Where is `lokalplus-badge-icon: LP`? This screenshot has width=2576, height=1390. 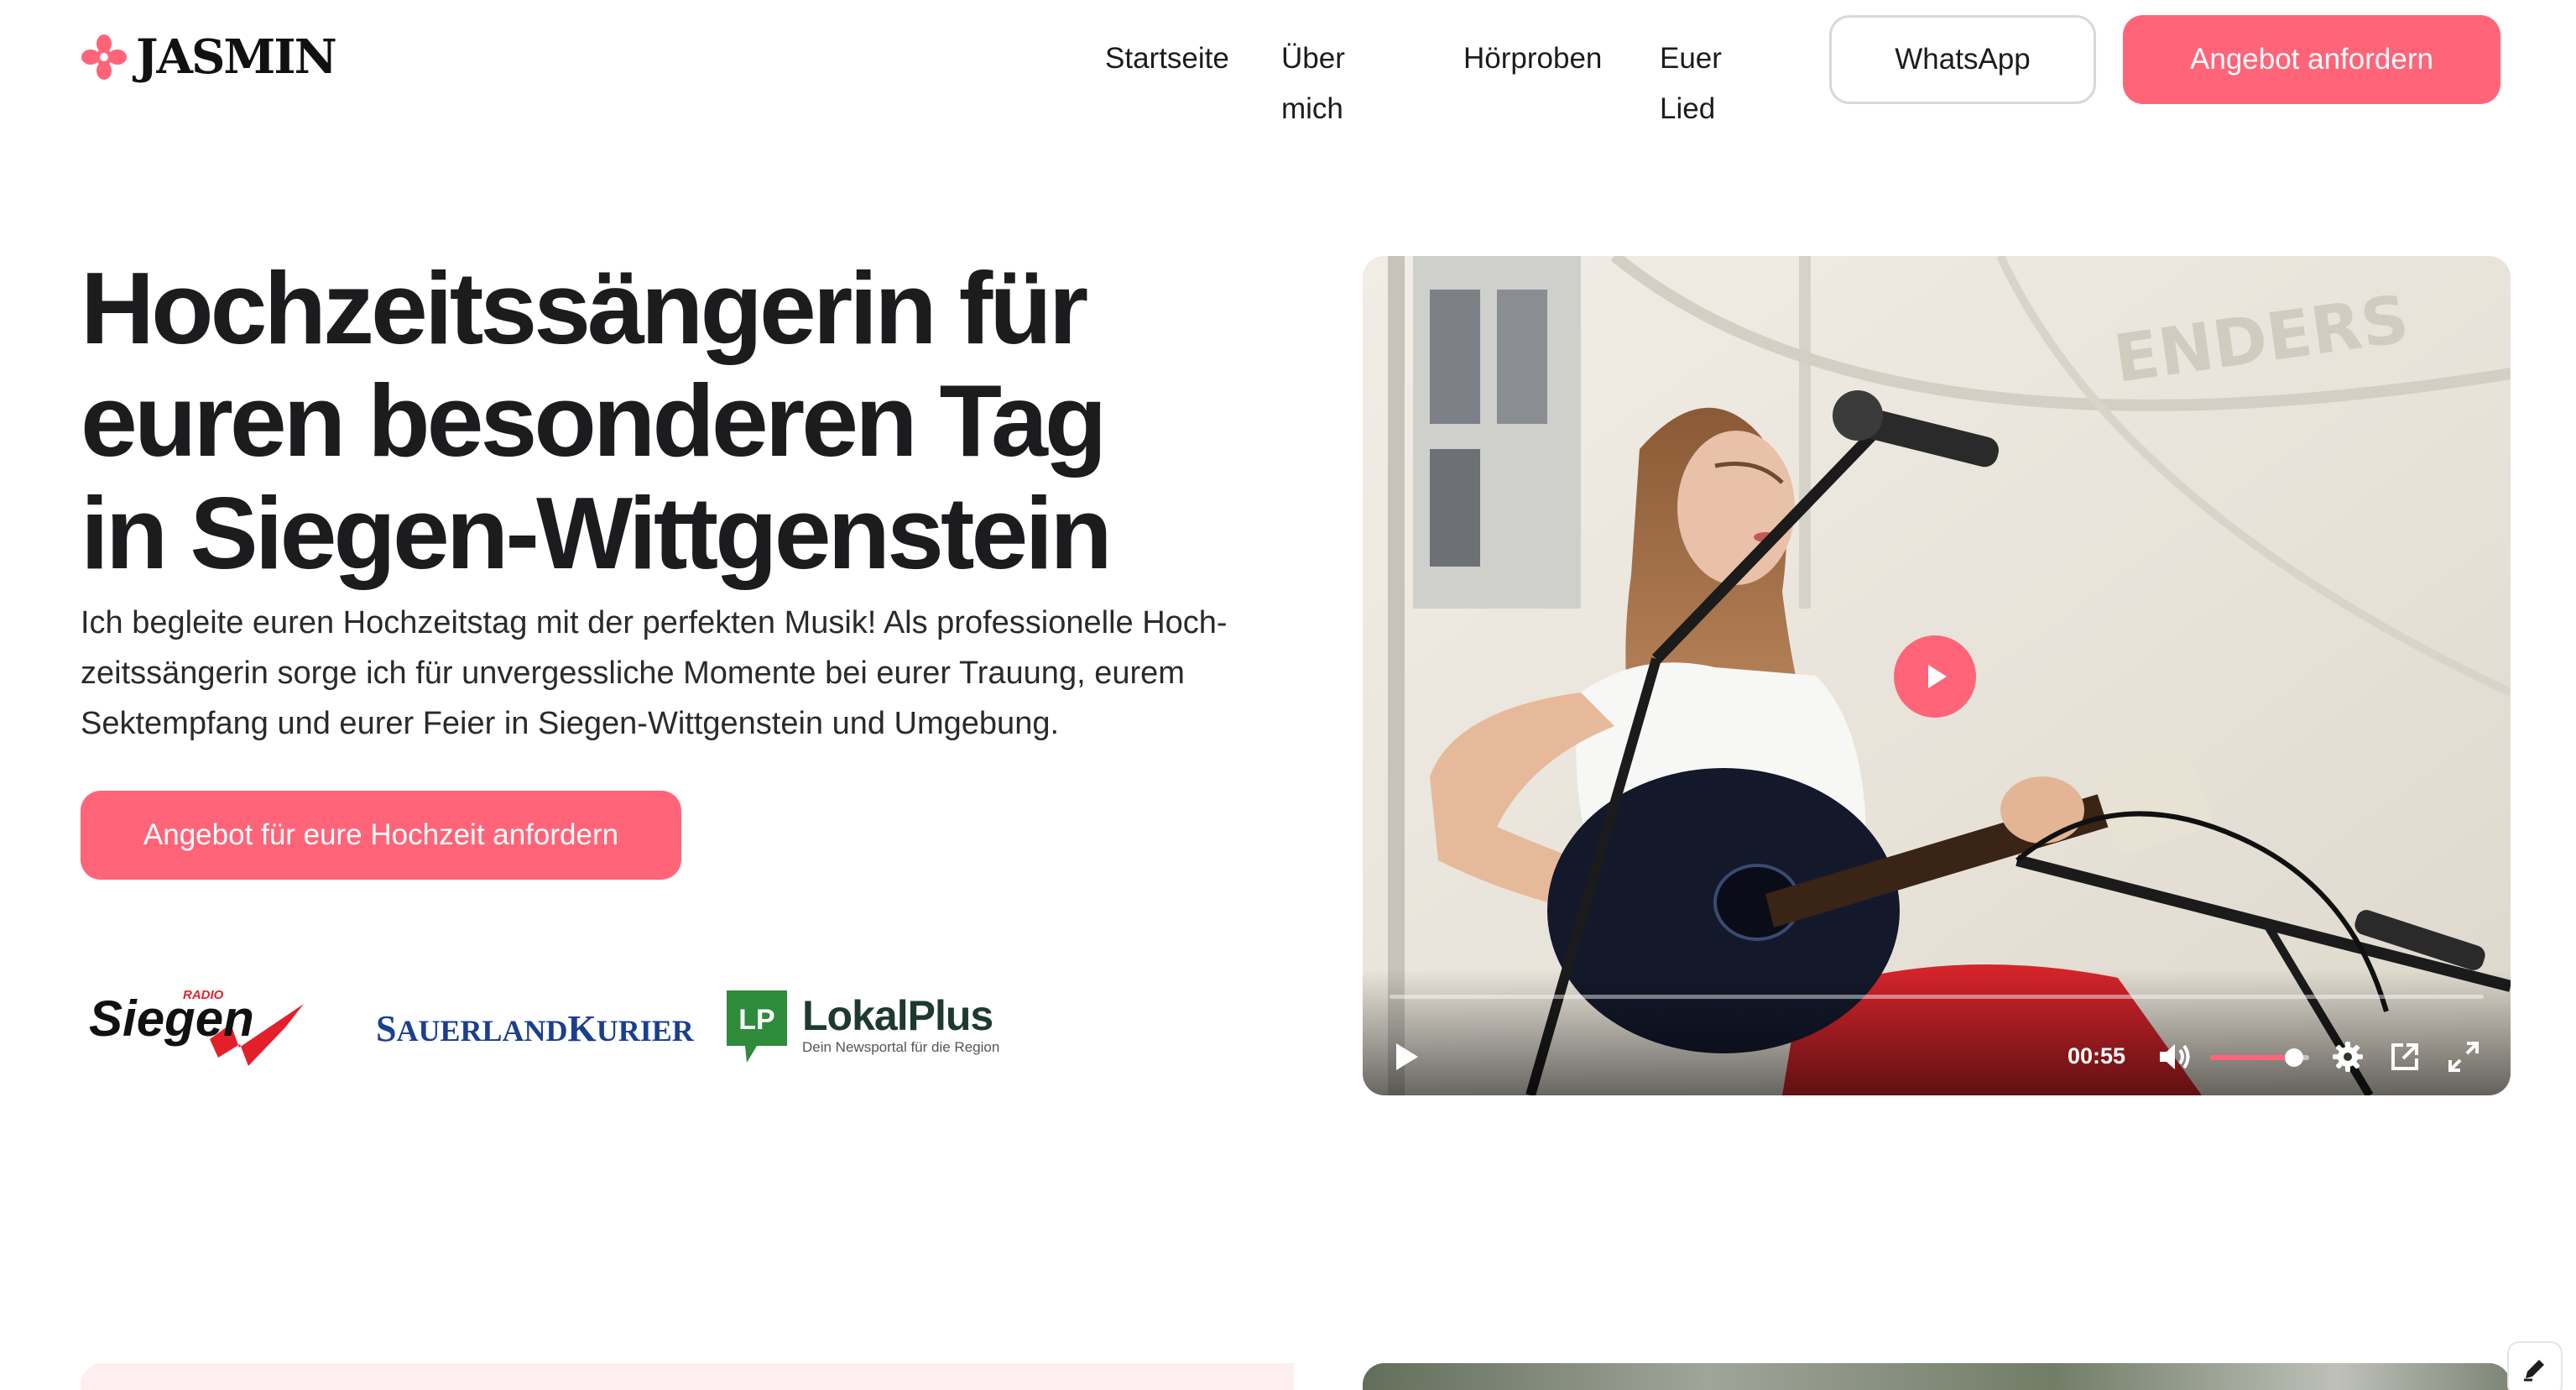
lokalplus-badge-icon: LP is located at coordinates (757, 1026).